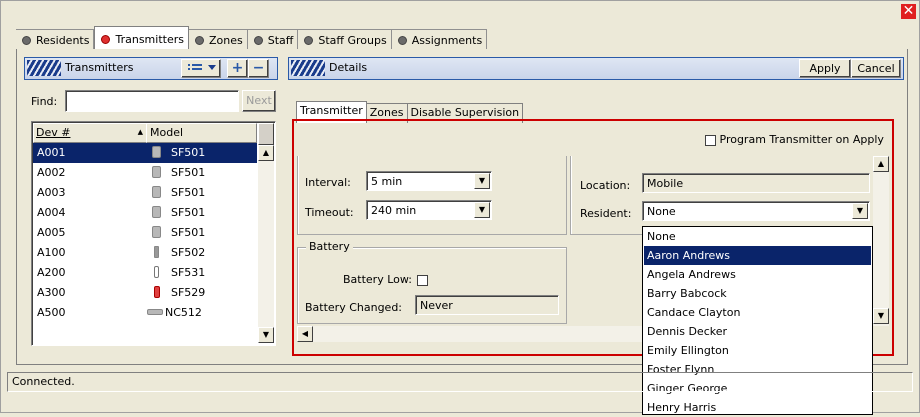 The width and height of the screenshot is (920, 417). What do you see at coordinates (305, 334) in the screenshot?
I see `scroll-left-button: ◀` at bounding box center [305, 334].